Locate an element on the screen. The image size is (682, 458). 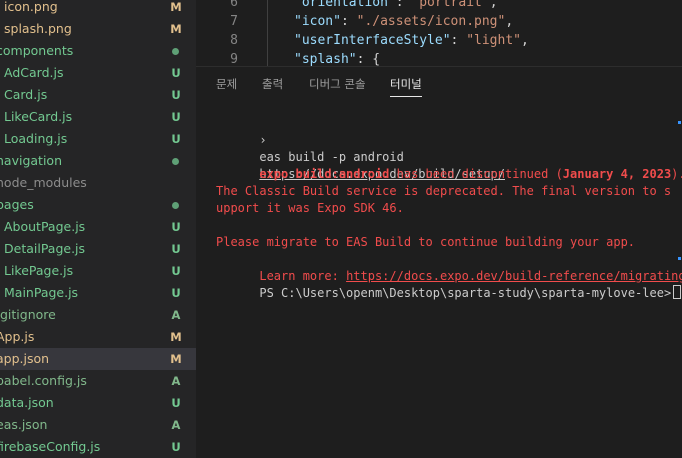
explorer-item: AdCard.js U is located at coordinates (98, 73).